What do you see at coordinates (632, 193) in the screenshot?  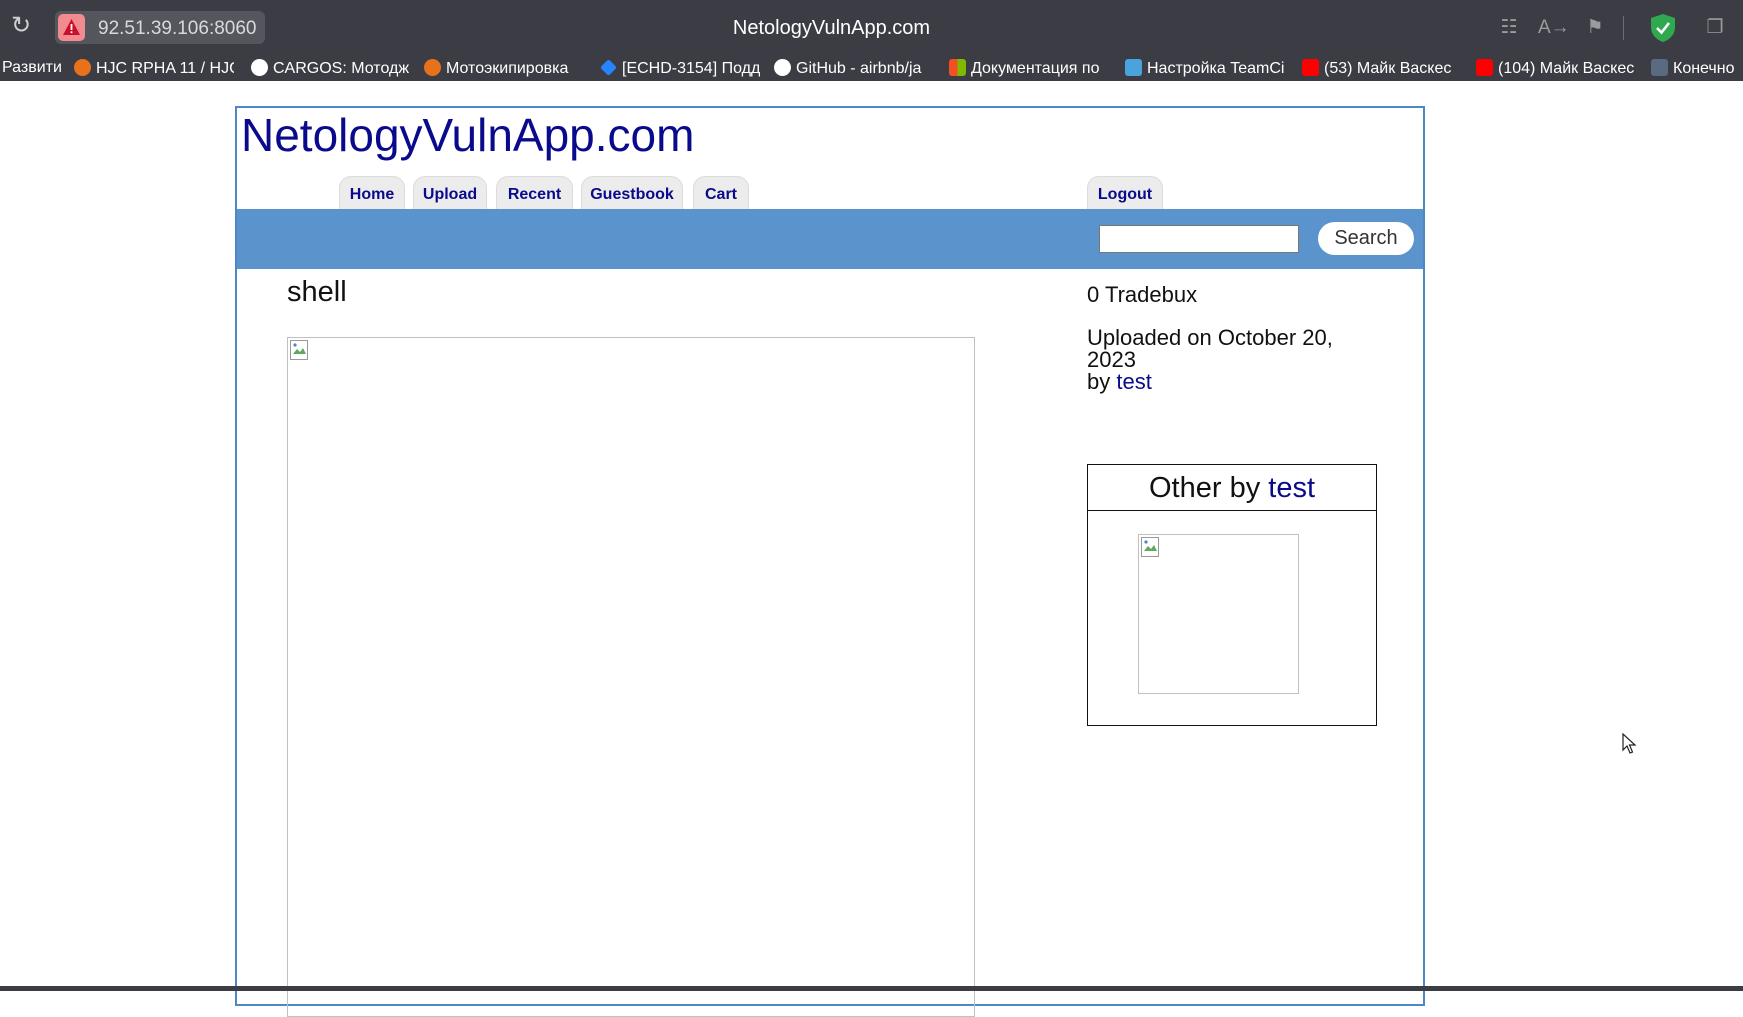 I see `nav-tab-guestbook: Guestbook` at bounding box center [632, 193].